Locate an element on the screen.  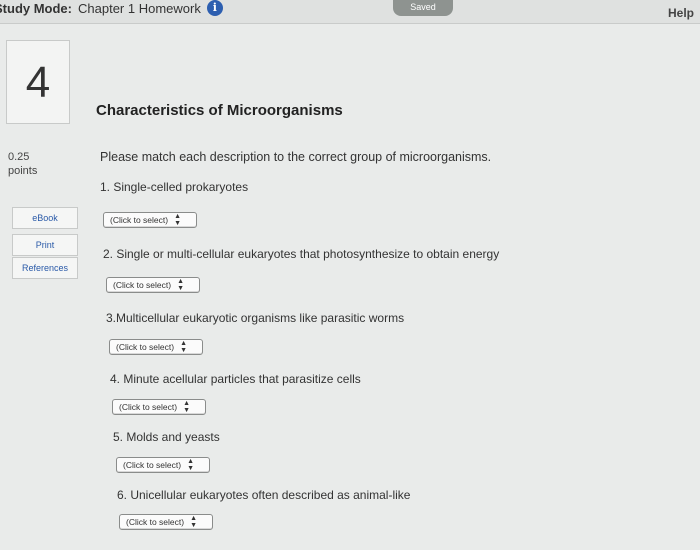
study-mode-title: Study Mode: Chapter 1 Homework i is located at coordinates (111, 8).